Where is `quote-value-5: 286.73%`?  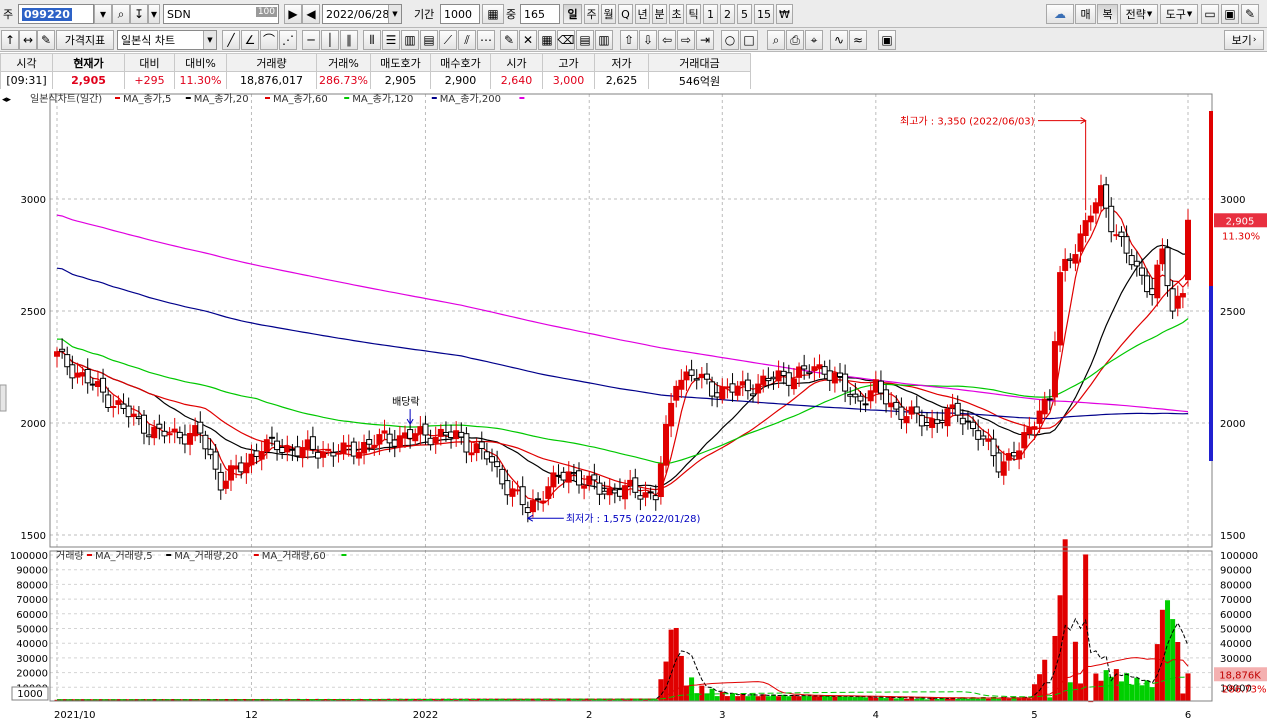
quote-value-5: 286.73% is located at coordinates (343, 80).